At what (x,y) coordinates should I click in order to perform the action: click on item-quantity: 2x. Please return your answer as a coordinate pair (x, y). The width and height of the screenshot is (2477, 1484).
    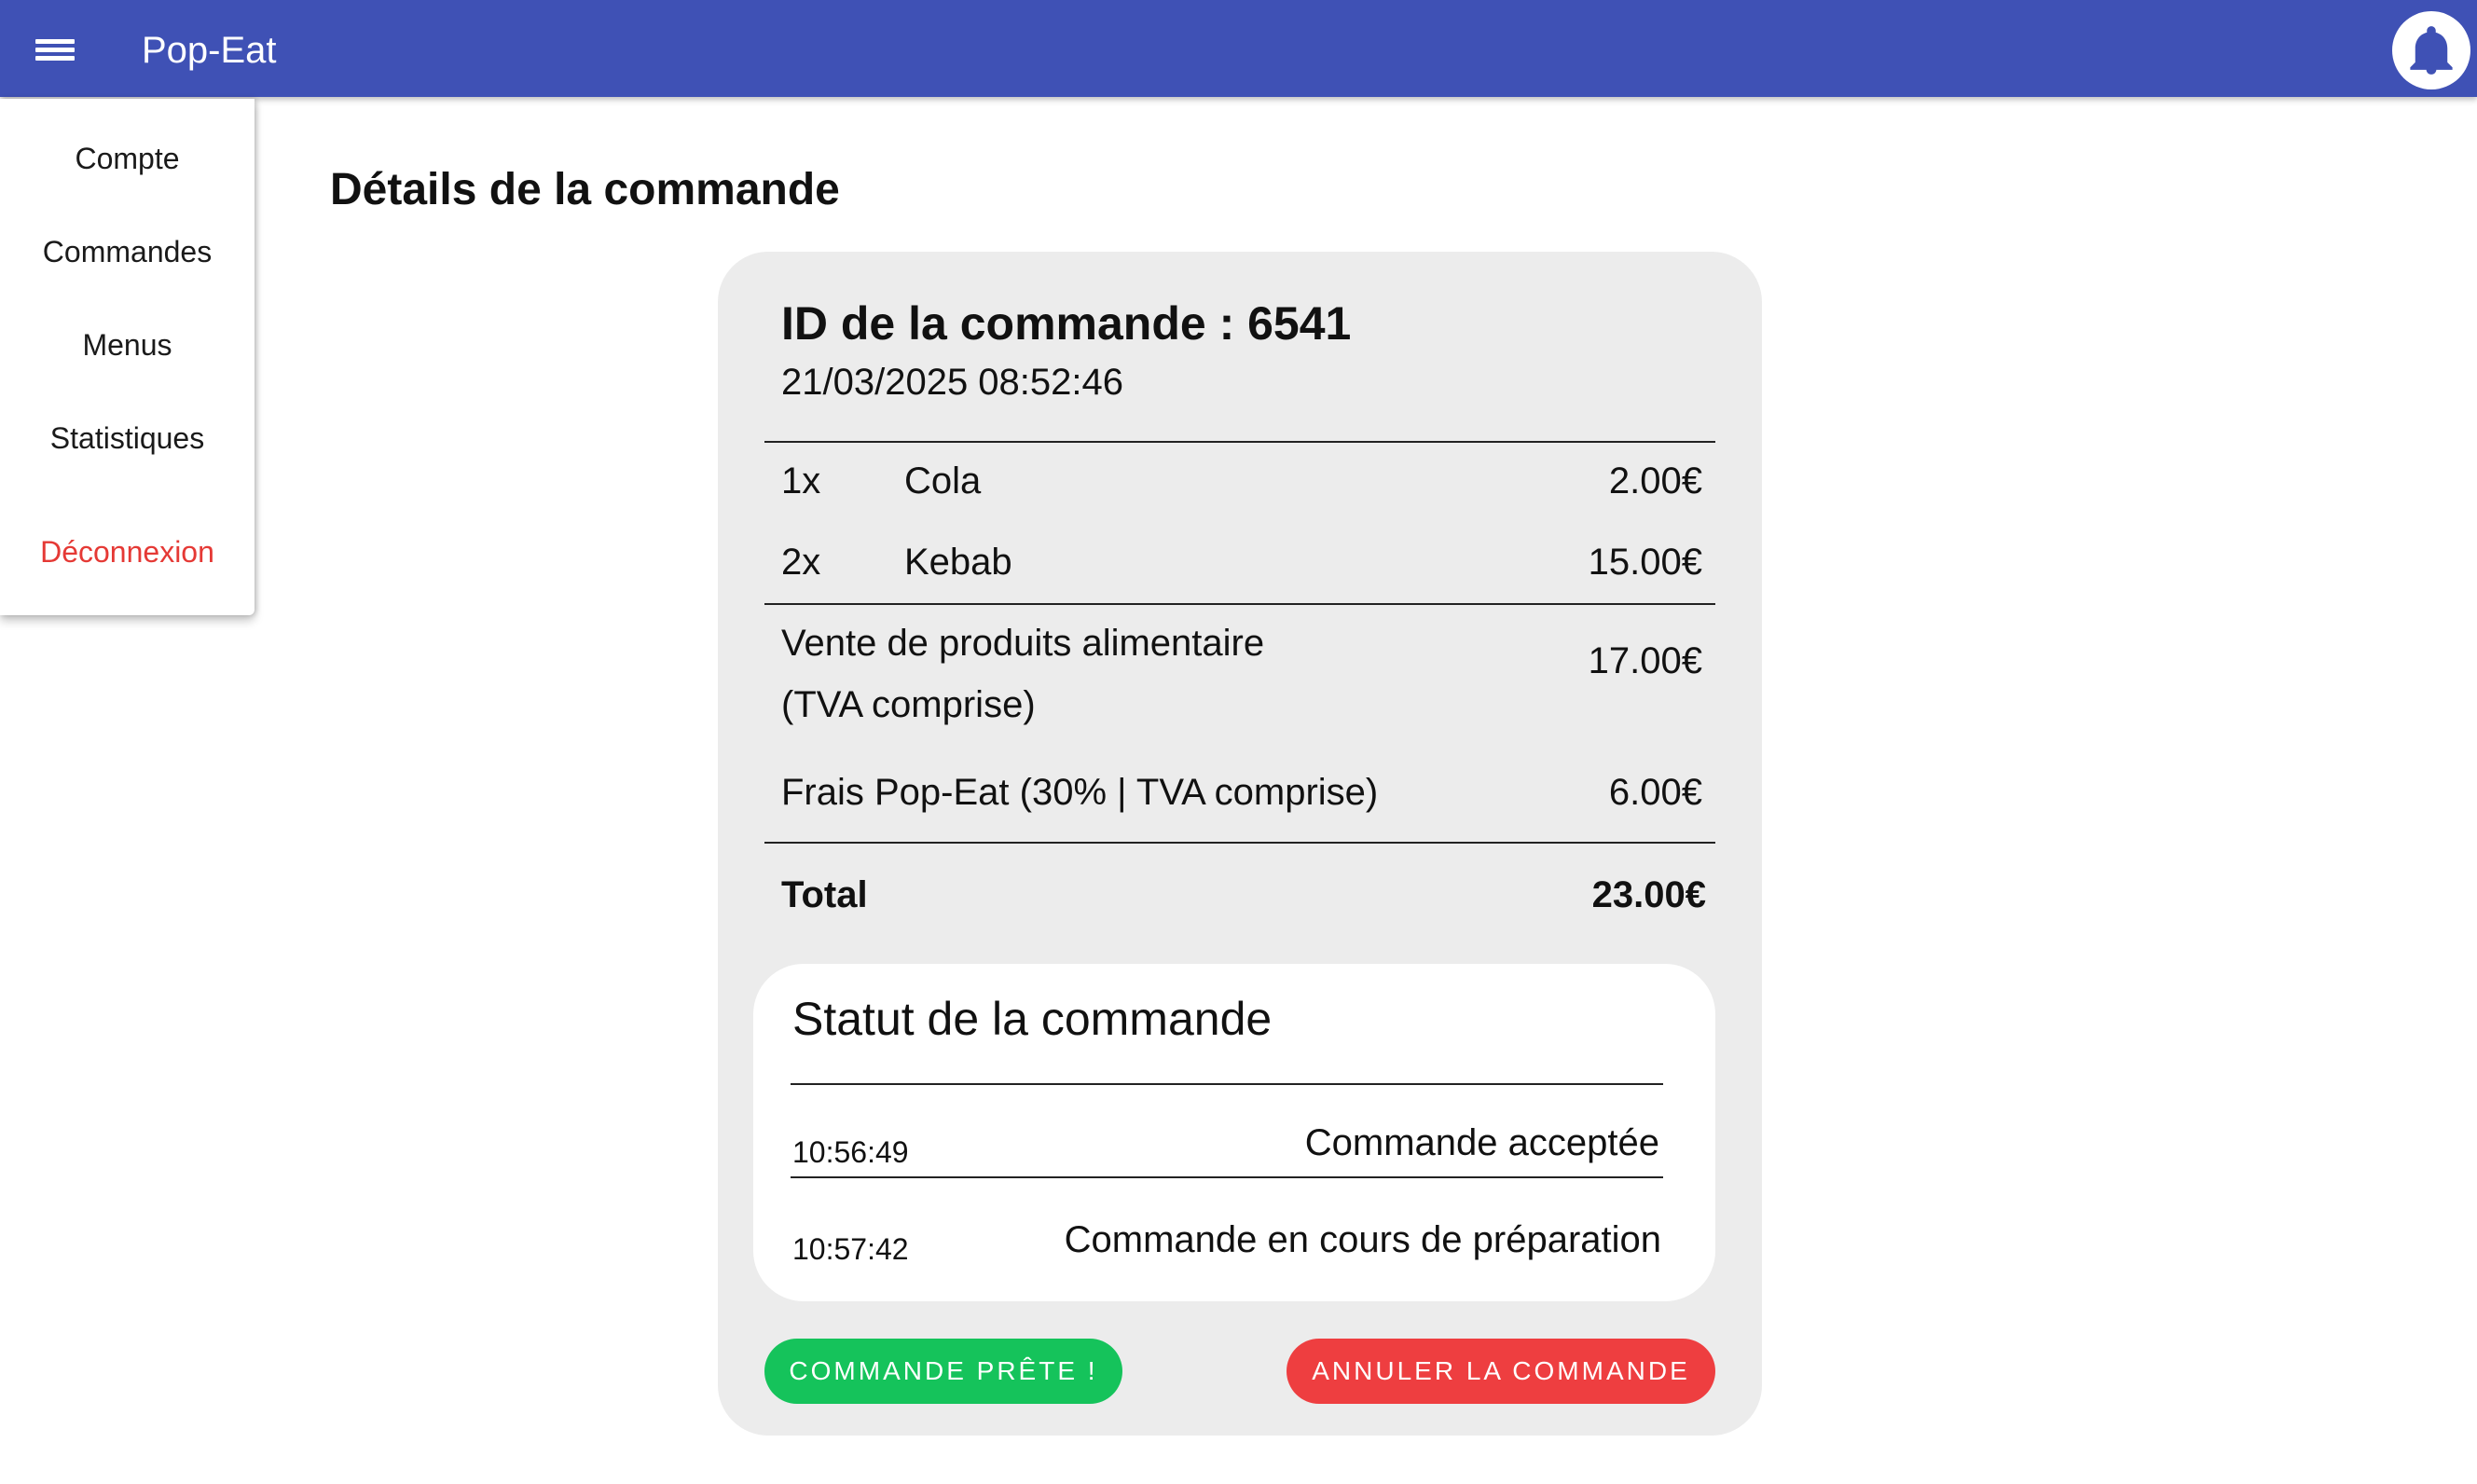
    Looking at the image, I should click on (801, 562).